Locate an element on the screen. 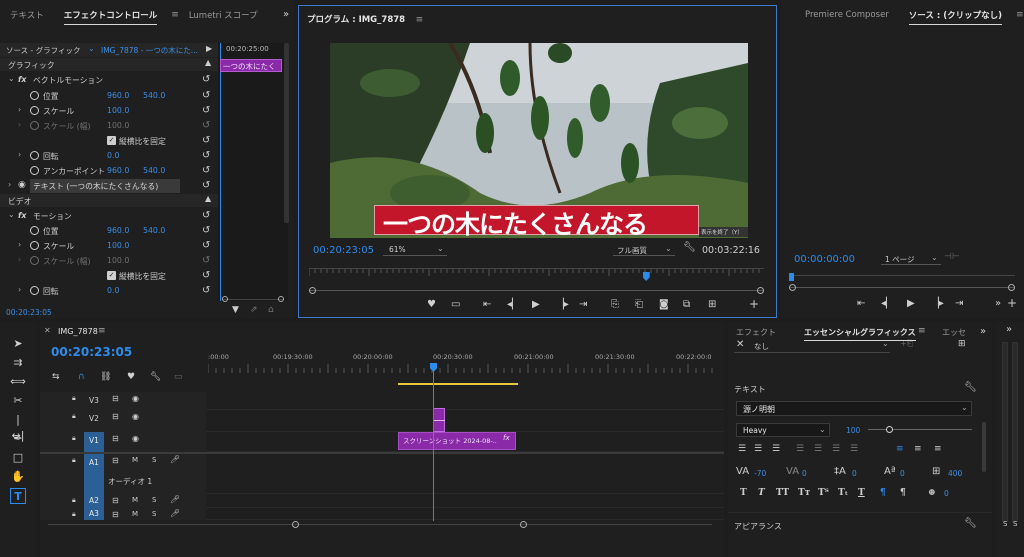 The image size is (1024, 557). mini-clip-bar: 一つの木にたく is located at coordinates (251, 65).